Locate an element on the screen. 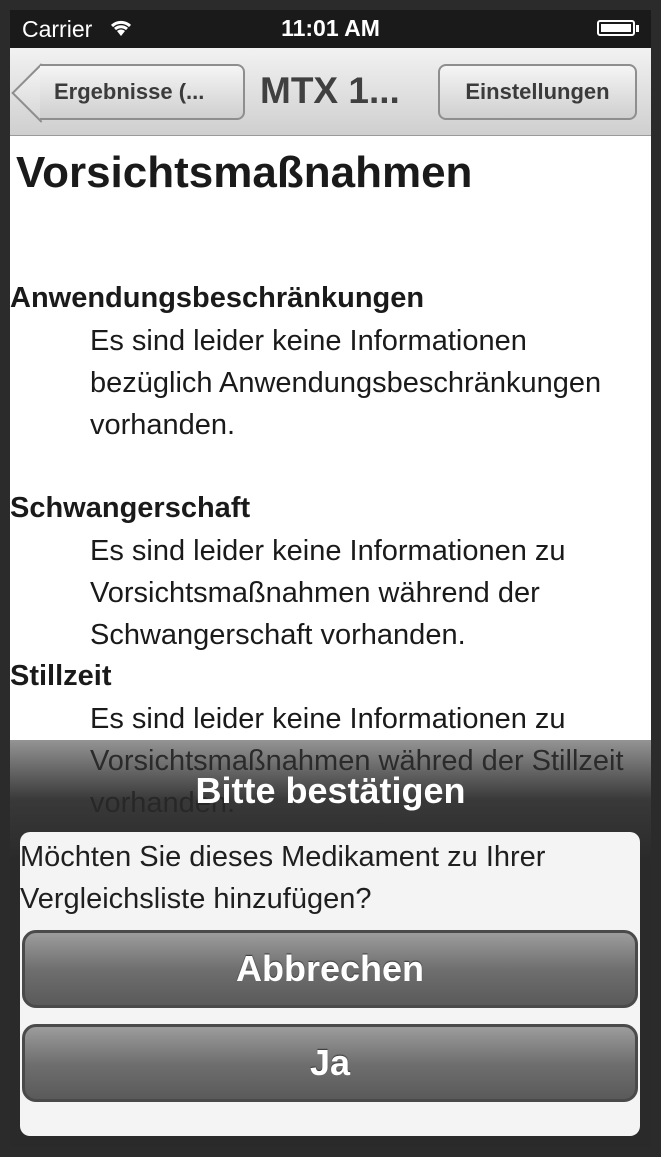  cancel-button: Abbrechen is located at coordinates (330, 969).